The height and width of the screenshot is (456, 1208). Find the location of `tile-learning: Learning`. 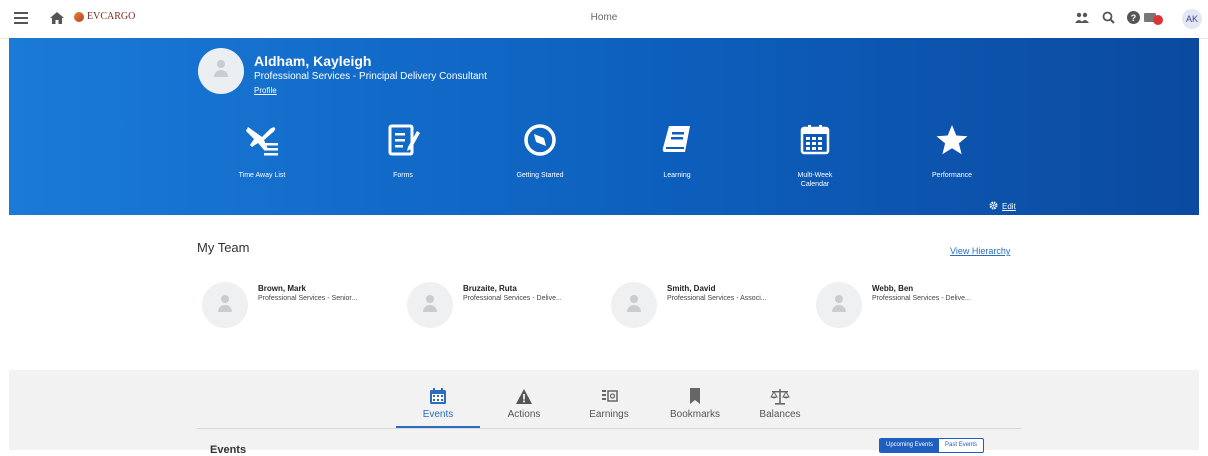

tile-learning: Learning is located at coordinates (677, 150).